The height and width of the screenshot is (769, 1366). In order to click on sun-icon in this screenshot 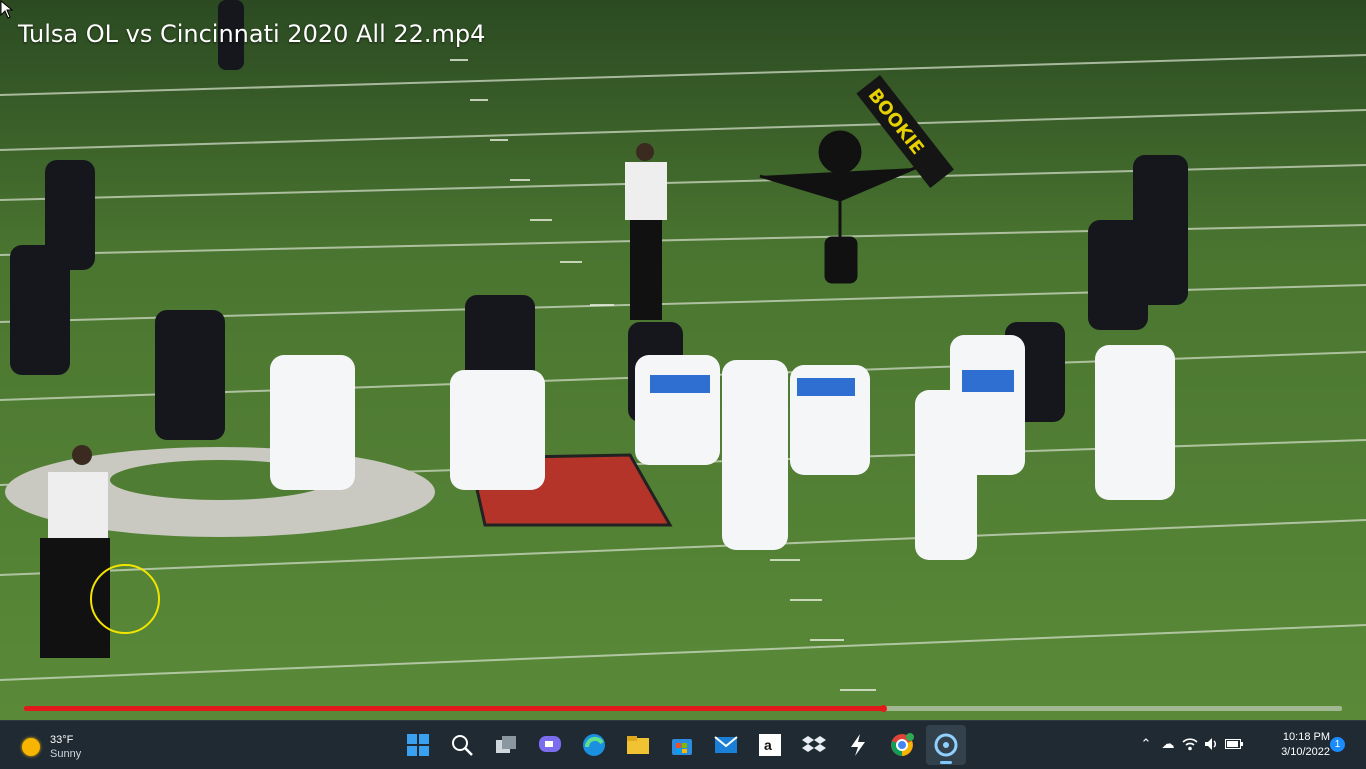, I will do `click(31, 747)`.